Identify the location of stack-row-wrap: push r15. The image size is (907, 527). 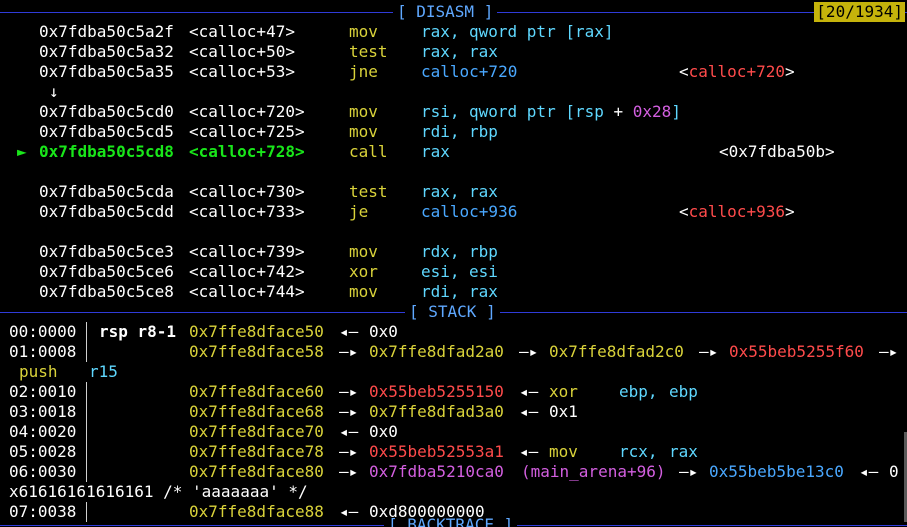
(453, 372).